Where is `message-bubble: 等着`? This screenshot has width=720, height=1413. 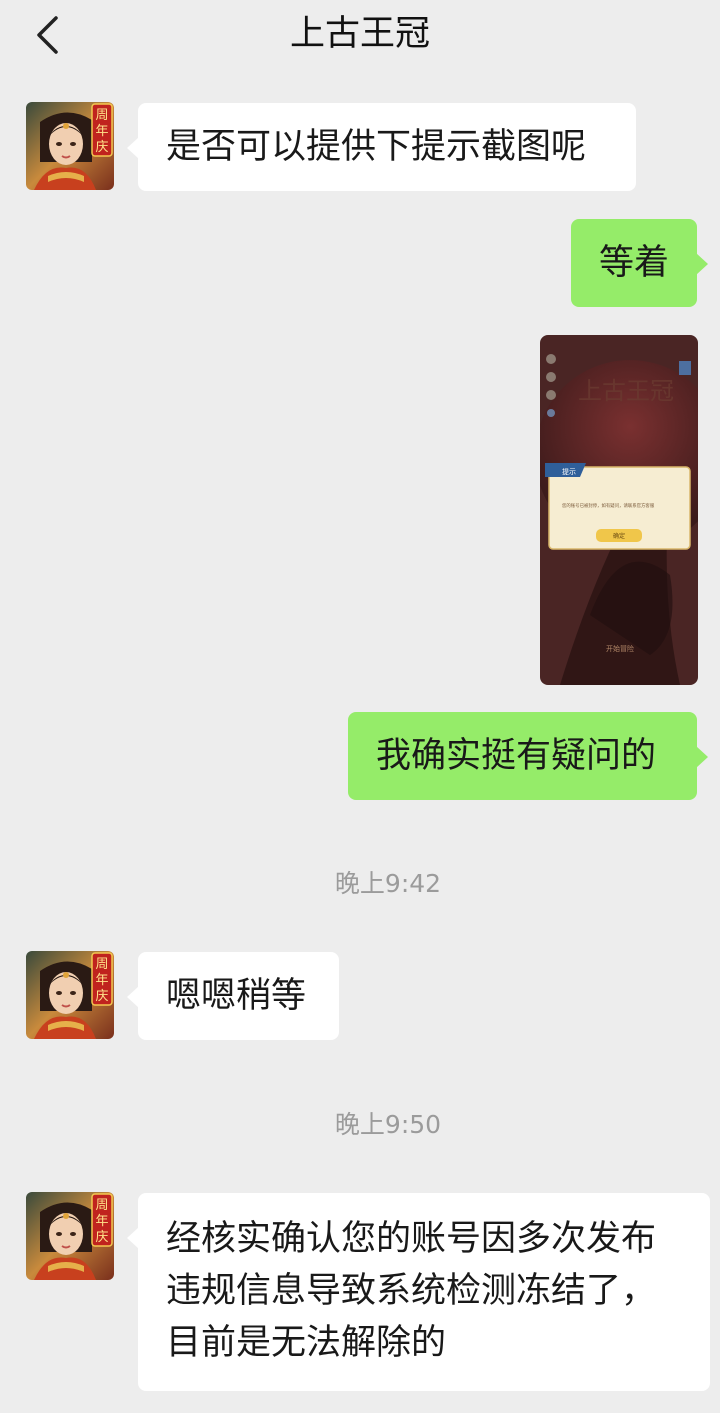
message-bubble: 等着 is located at coordinates (639, 263).